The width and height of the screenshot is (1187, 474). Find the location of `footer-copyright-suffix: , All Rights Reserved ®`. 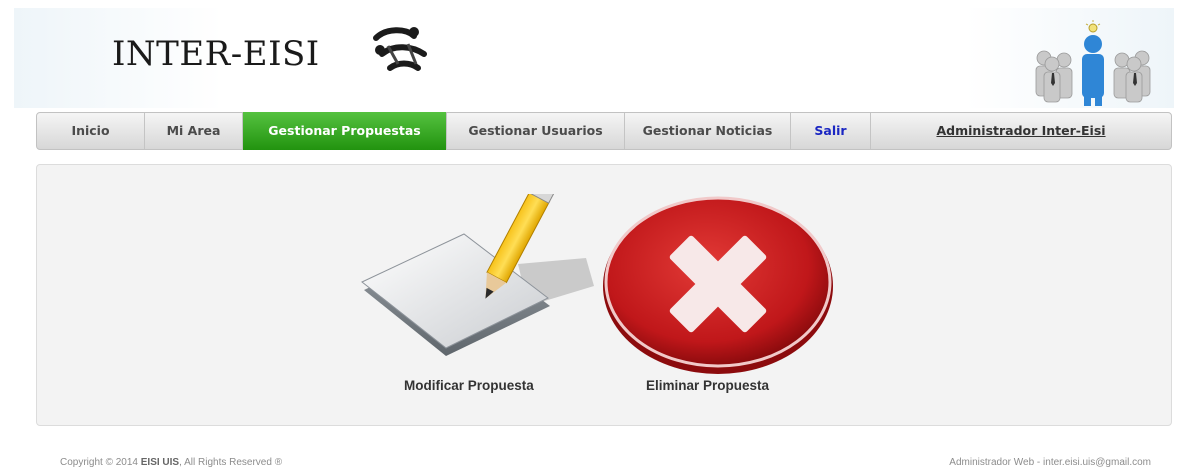

footer-copyright-suffix: , All Rights Reserved ® is located at coordinates (231, 462).